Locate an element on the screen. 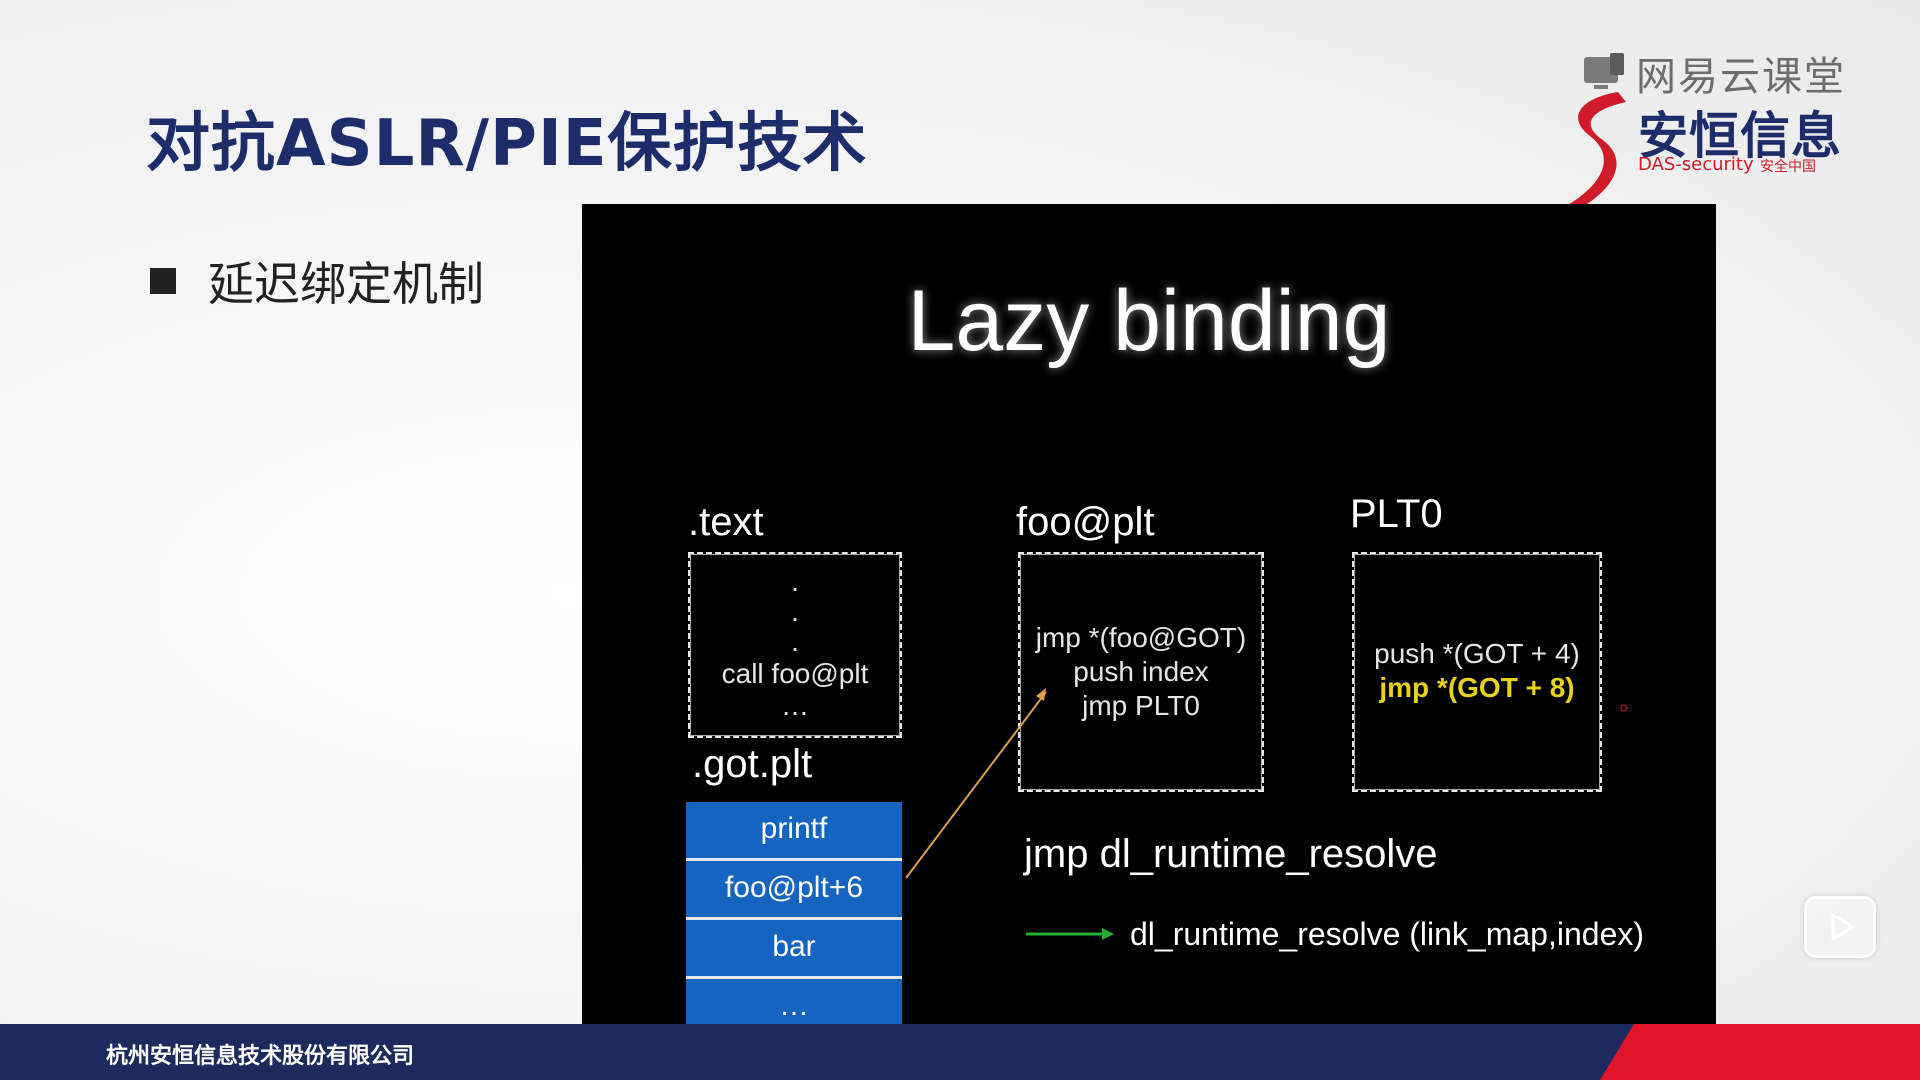 Image resolution: width=1920 pixels, height=1080 pixels. resolve-jump-text: jmp dl_runtime_resolve is located at coordinates (1231, 854).